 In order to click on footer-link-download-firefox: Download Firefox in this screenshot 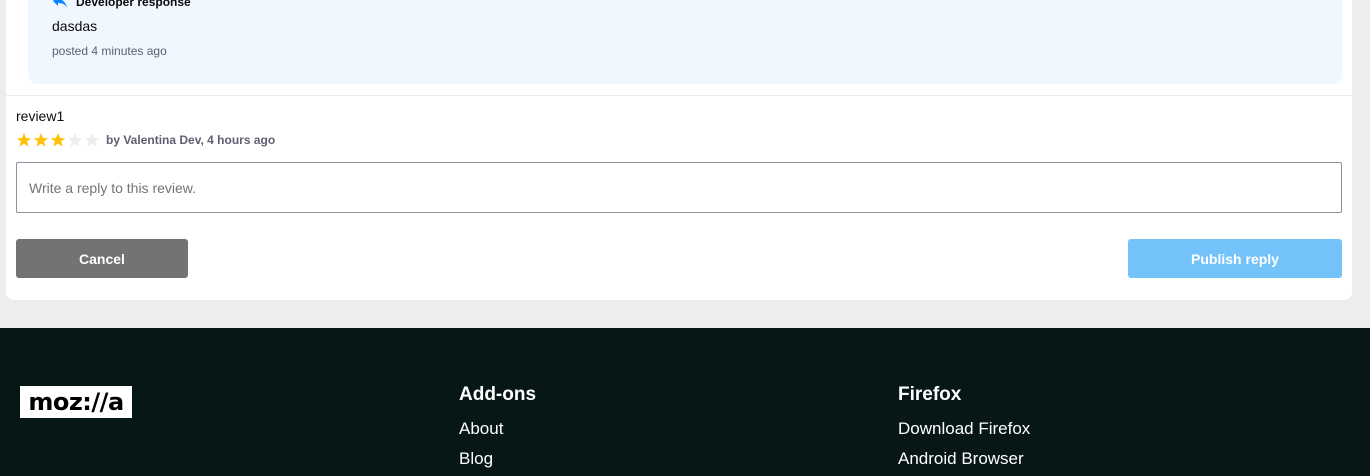, I will do `click(964, 429)`.